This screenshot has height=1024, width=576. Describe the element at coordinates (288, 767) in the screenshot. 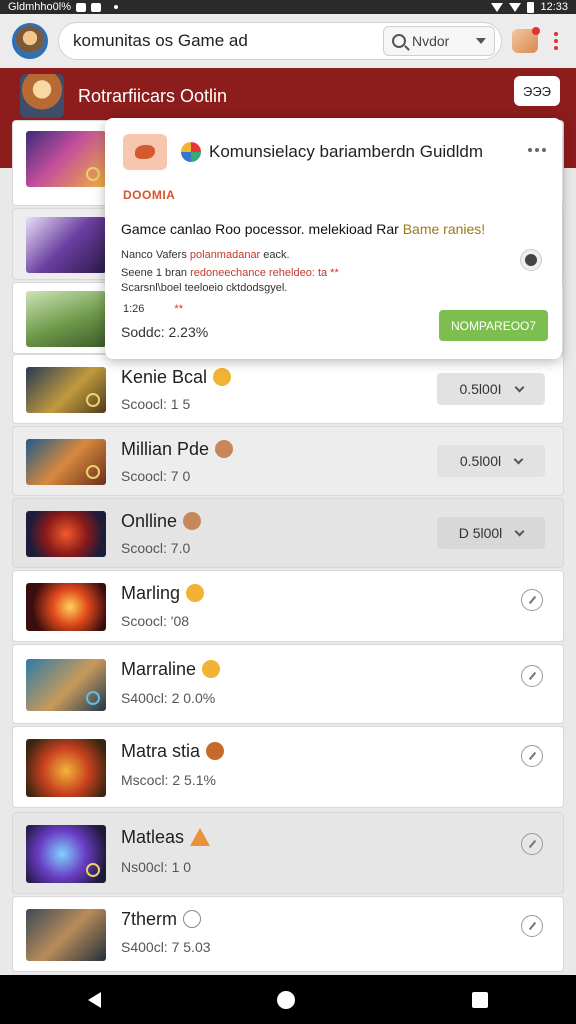

I see `list-item: Matra stia Mscocl: 2 5.1%` at that location.